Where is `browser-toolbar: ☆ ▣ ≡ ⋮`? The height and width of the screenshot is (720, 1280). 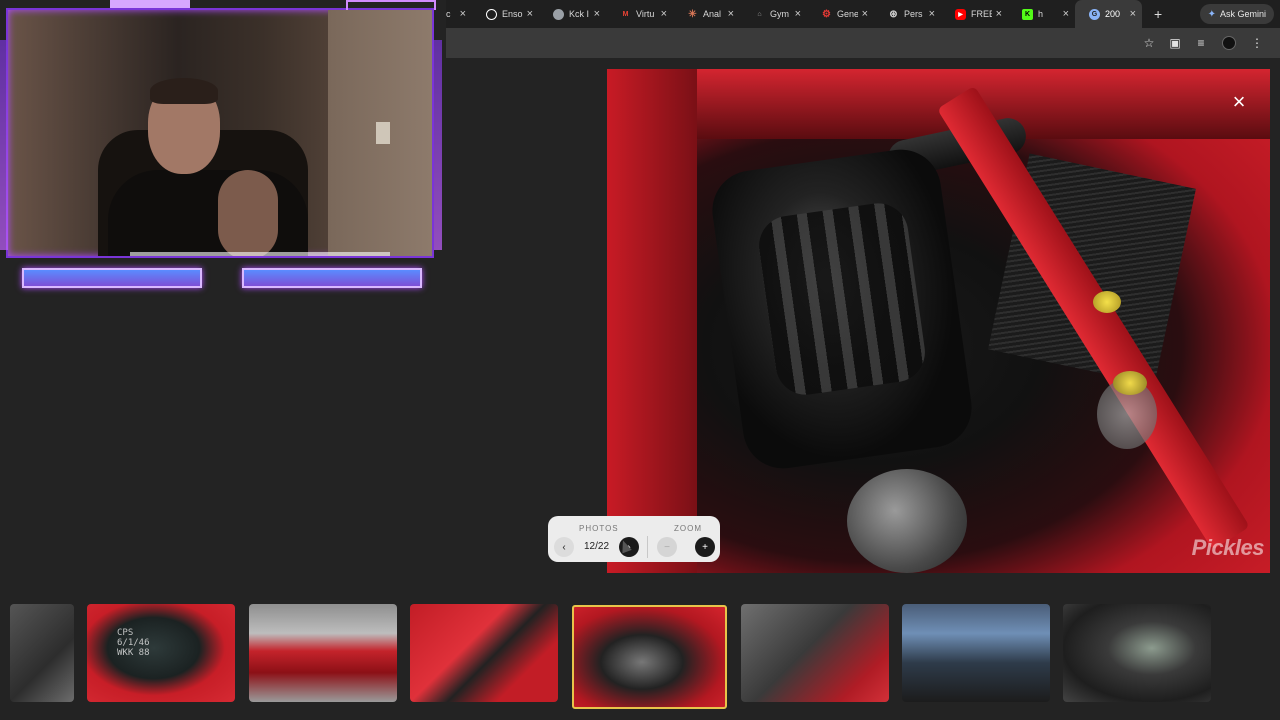
browser-toolbar: ☆ ▣ ≡ ⋮ is located at coordinates (860, 43).